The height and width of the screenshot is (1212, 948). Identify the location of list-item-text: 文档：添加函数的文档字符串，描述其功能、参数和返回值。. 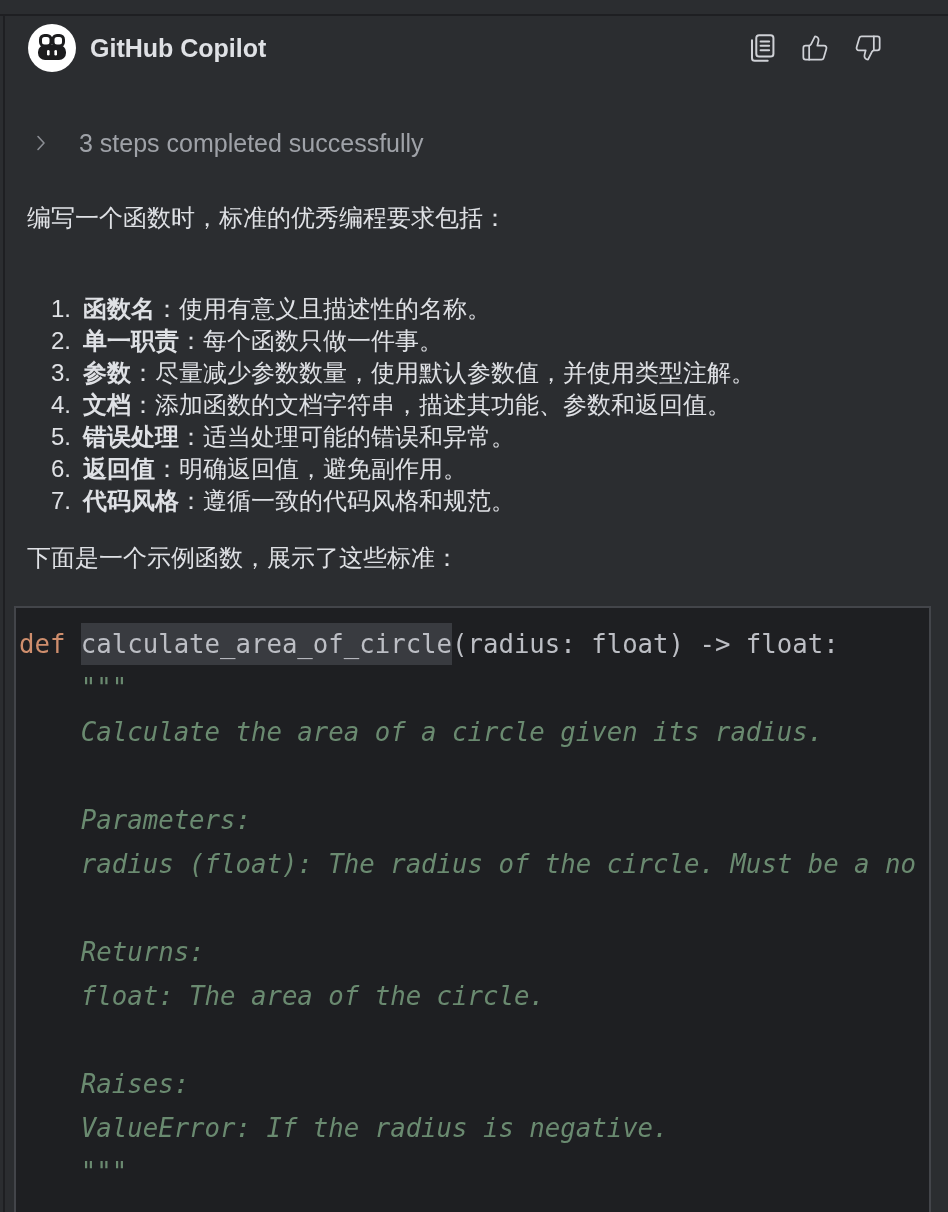
(407, 405).